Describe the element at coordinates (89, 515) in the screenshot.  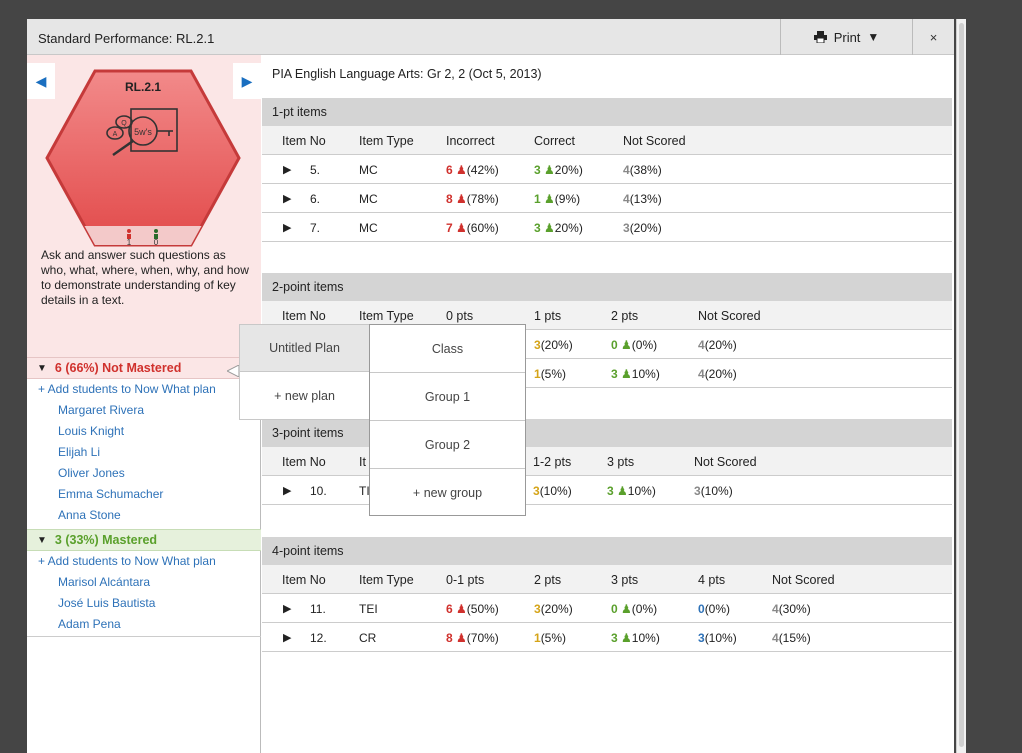
I see `student-link: Anna Stone` at that location.